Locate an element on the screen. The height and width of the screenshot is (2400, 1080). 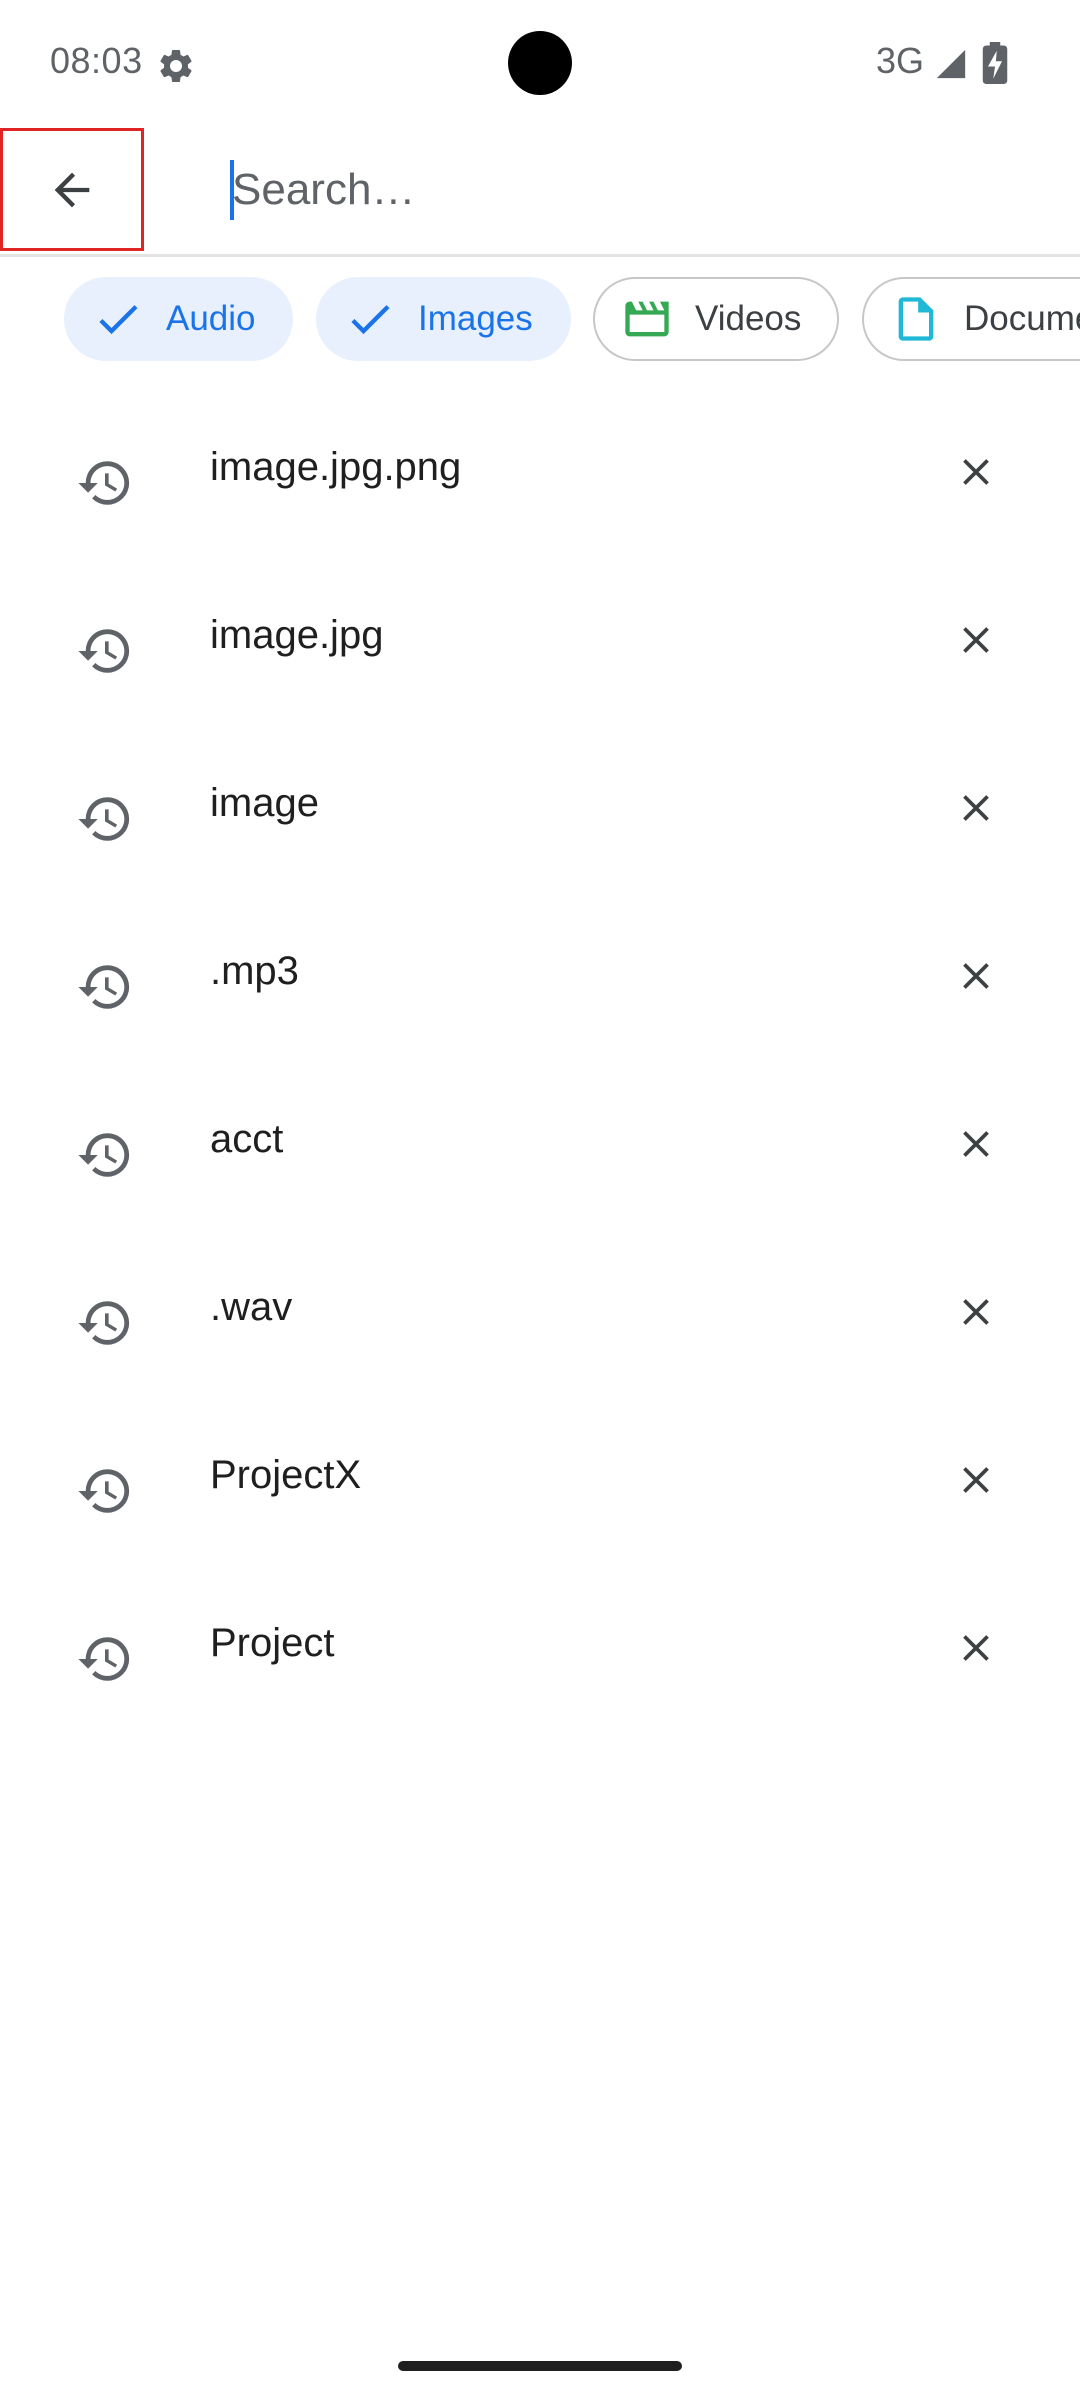
camera-cutout is located at coordinates (540, 63).